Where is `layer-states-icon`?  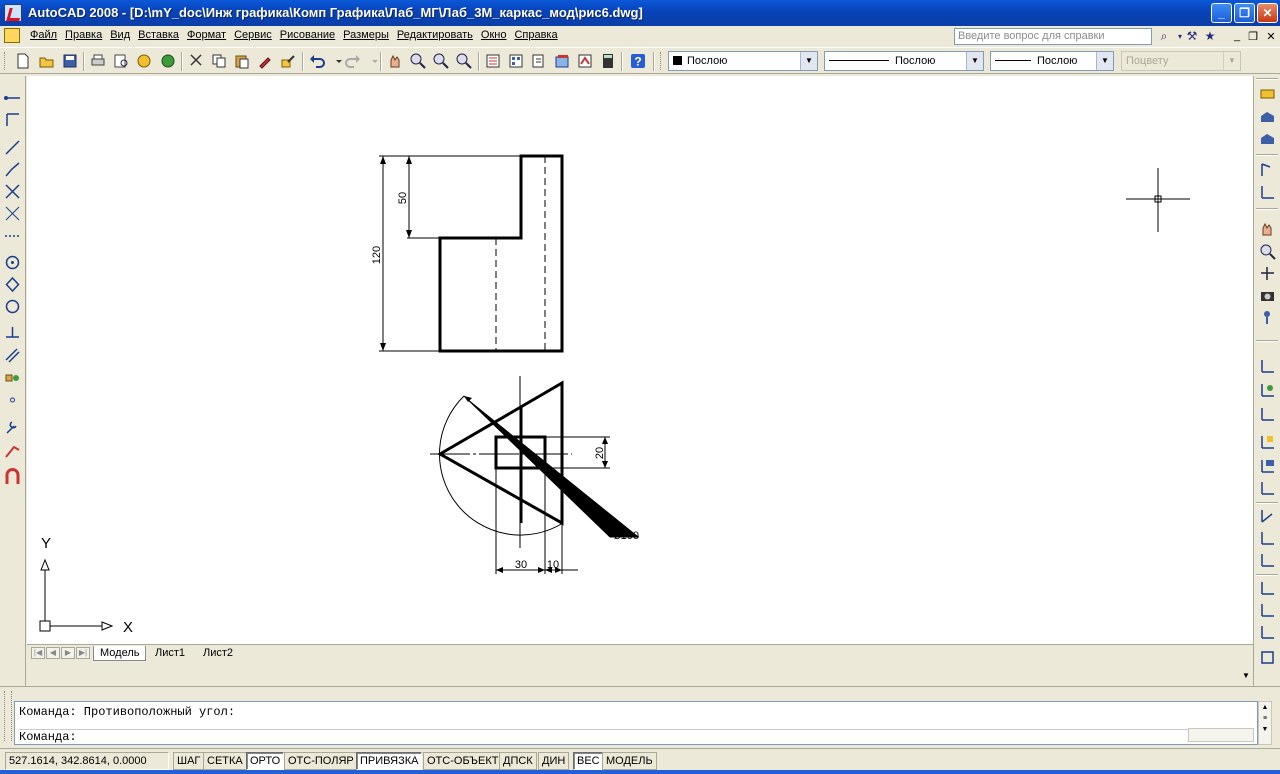
layer-states-icon is located at coordinates (1267, 139).